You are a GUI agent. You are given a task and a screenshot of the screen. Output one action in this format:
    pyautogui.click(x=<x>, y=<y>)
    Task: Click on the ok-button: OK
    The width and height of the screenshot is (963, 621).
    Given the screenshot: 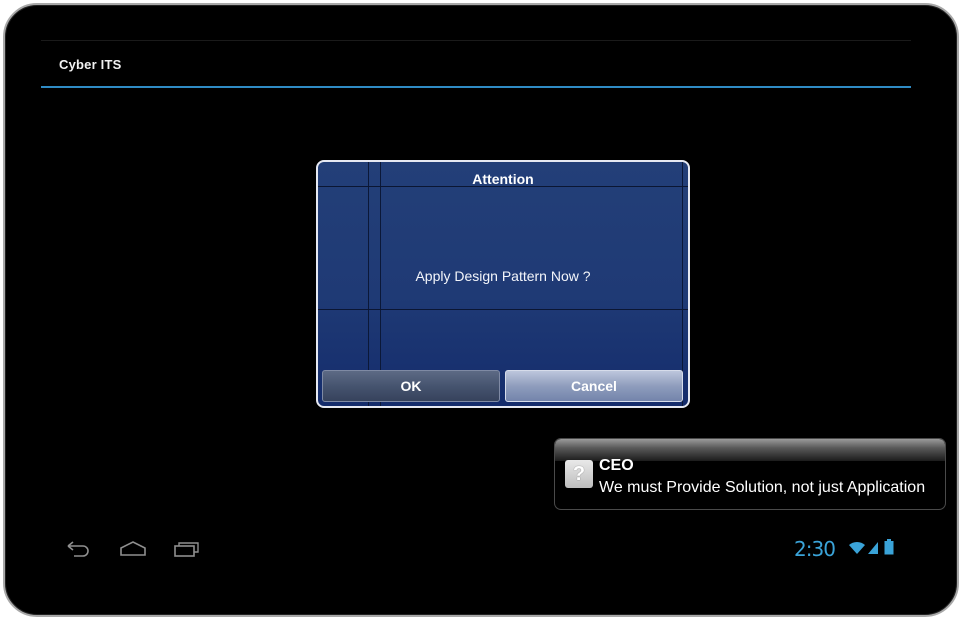 What is the action you would take?
    pyautogui.click(x=411, y=386)
    